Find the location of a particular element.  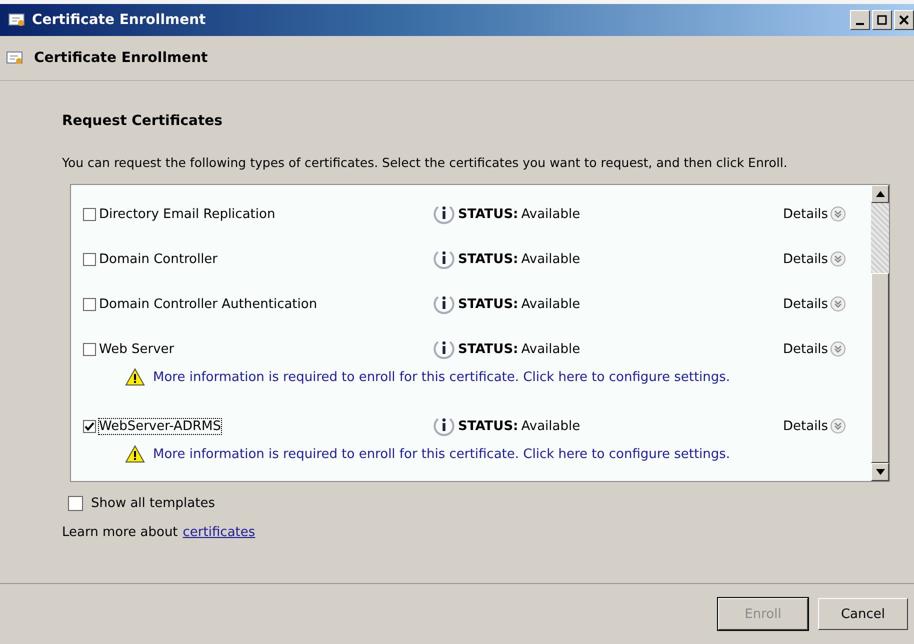

close-icon is located at coordinates (904, 20).